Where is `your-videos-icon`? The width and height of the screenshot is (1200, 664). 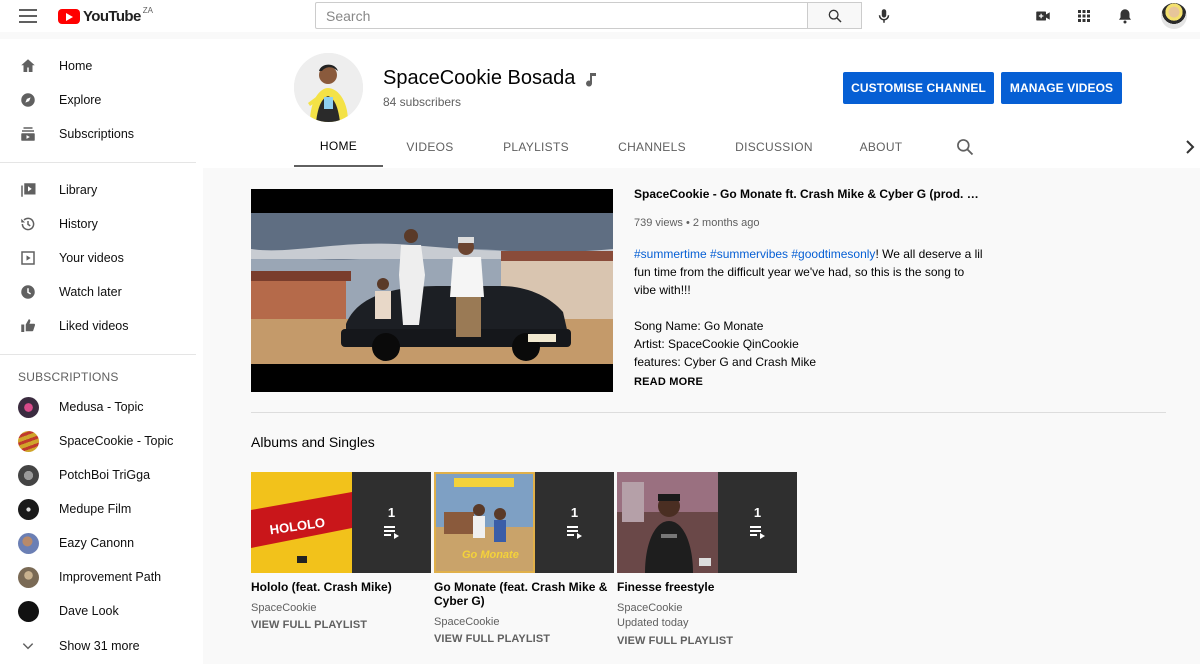 your-videos-icon is located at coordinates (28, 258).